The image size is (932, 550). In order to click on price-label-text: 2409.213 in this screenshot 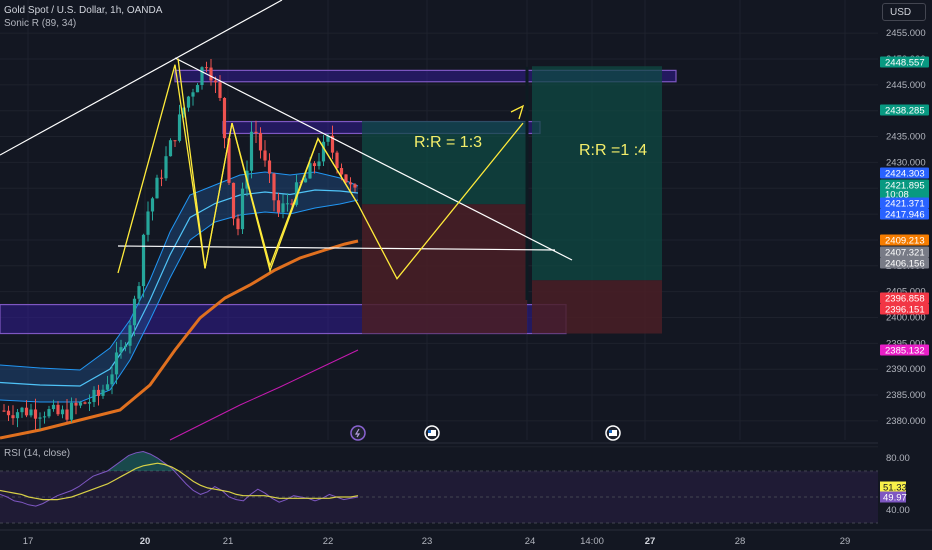, I will do `click(905, 241)`.